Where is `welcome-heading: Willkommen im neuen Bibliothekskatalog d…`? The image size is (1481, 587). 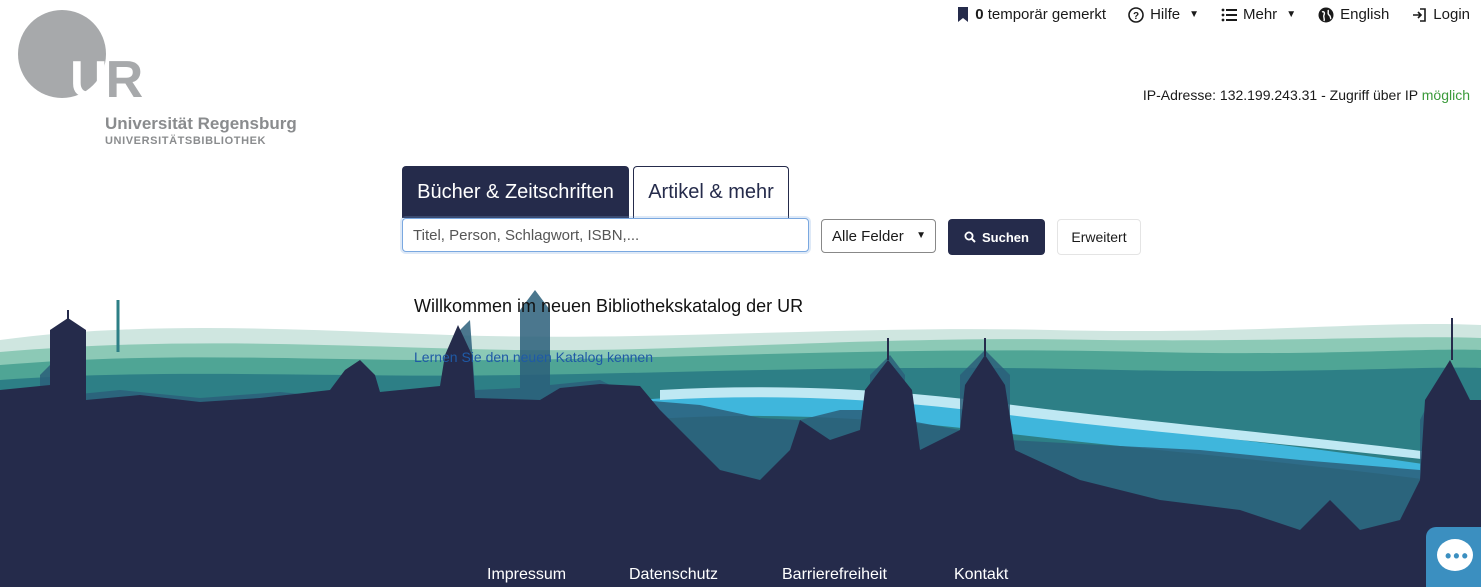 welcome-heading: Willkommen im neuen Bibliothekskatalog d… is located at coordinates (609, 306).